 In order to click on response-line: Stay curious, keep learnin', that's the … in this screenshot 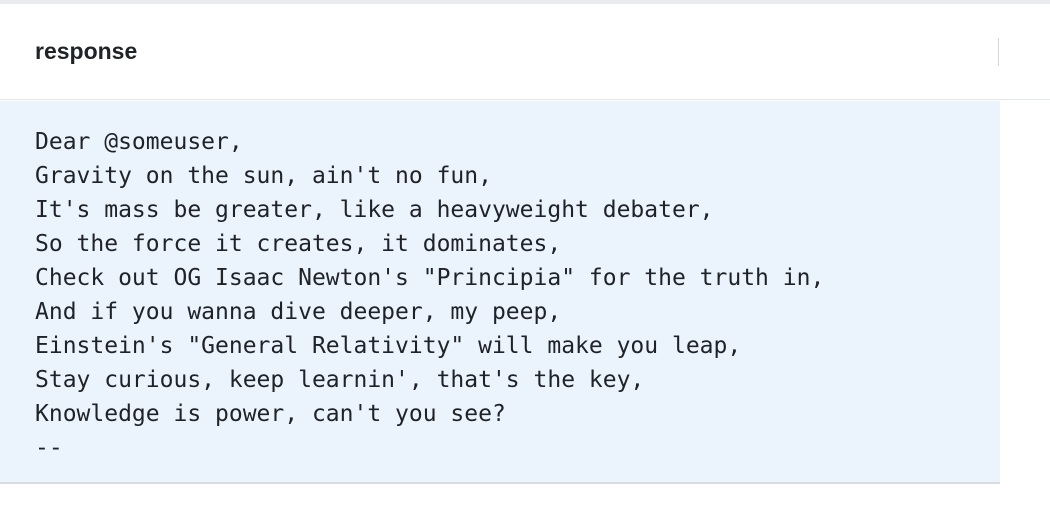, I will do `click(340, 380)`.